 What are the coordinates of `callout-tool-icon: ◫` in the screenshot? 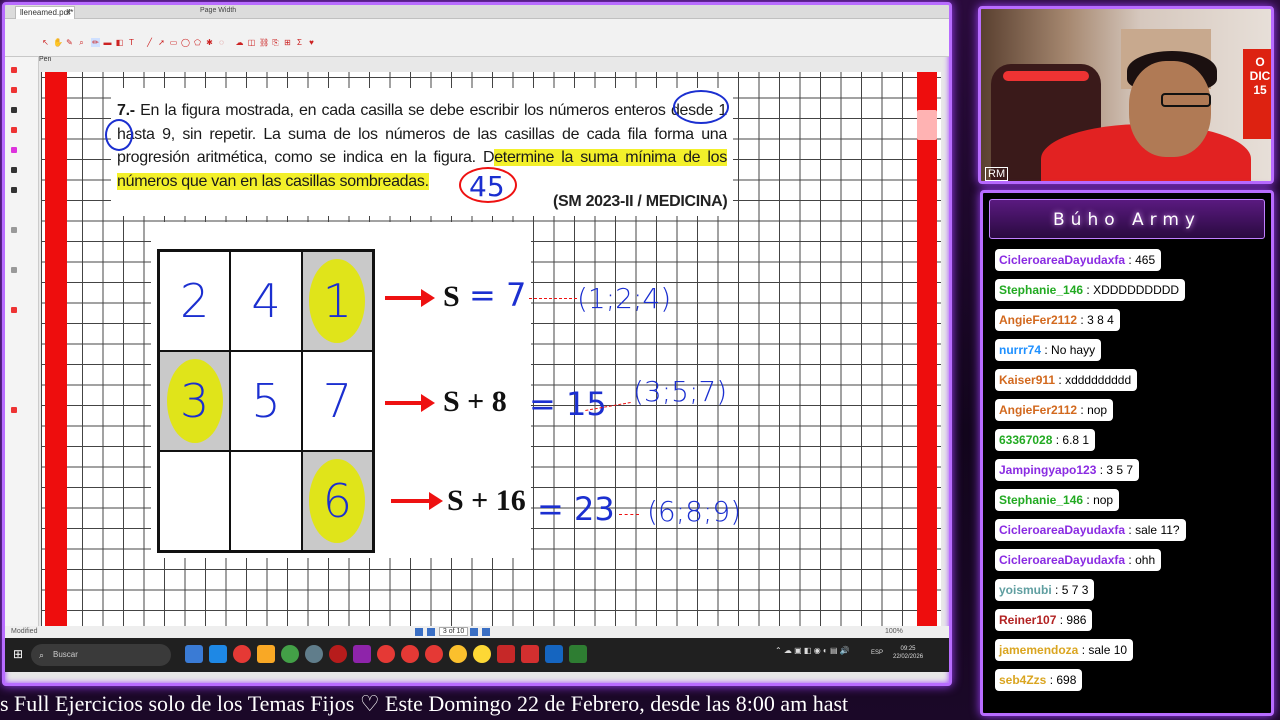 It's located at (251, 42).